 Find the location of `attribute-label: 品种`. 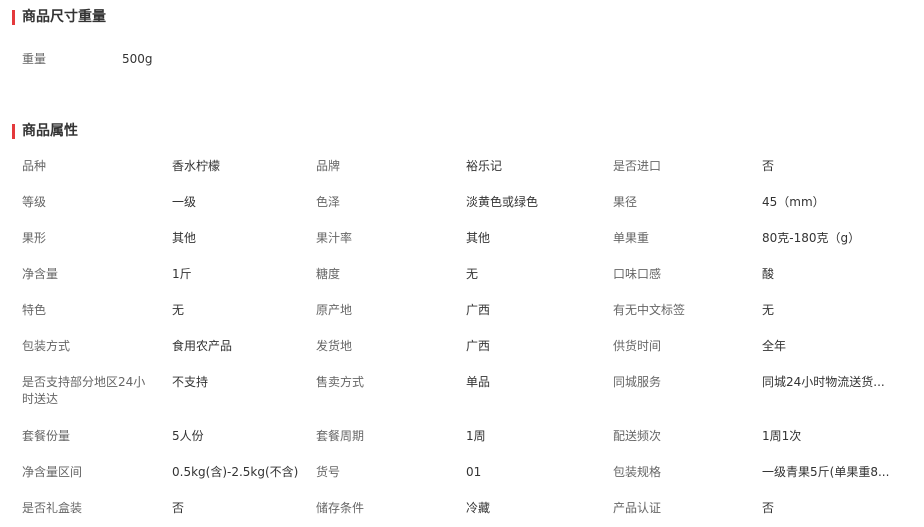

attribute-label: 品种 is located at coordinates (34, 166).